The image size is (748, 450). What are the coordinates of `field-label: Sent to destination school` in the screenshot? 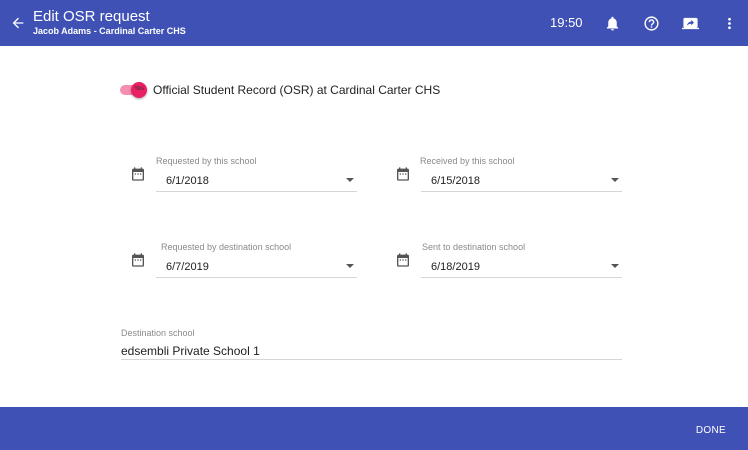 It's located at (474, 247).